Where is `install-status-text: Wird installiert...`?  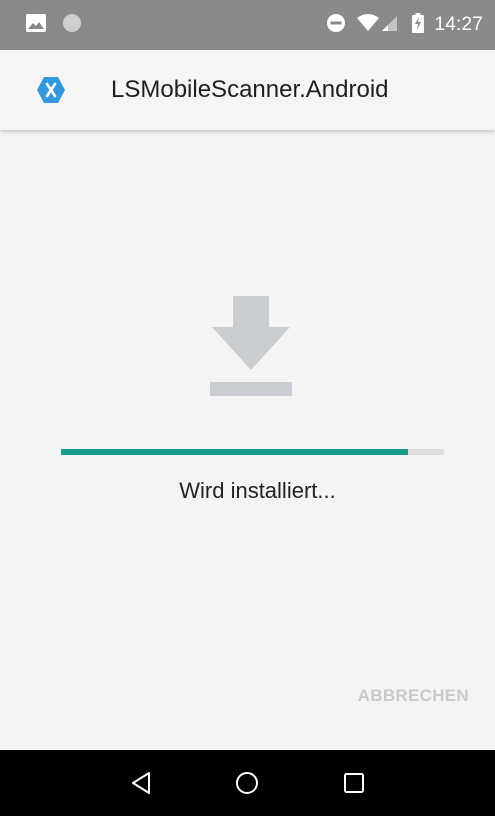
install-status-text: Wird installiert... is located at coordinates (257, 490).